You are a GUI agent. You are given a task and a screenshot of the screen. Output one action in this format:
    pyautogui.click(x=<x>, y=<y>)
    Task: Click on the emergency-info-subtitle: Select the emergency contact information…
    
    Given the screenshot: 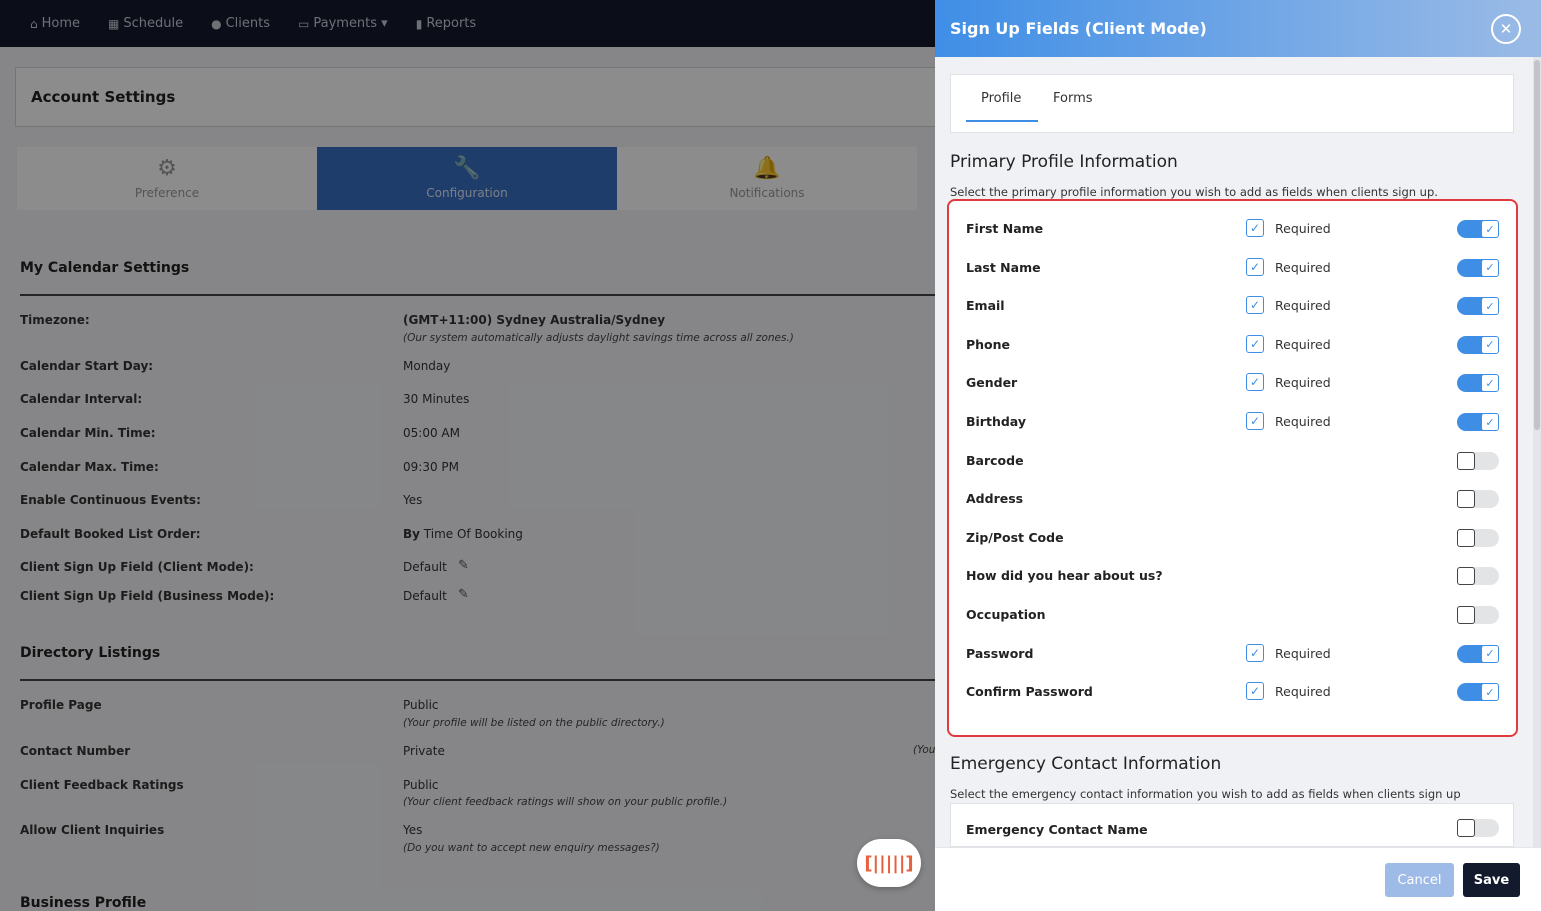 What is the action you would take?
    pyautogui.click(x=1205, y=794)
    